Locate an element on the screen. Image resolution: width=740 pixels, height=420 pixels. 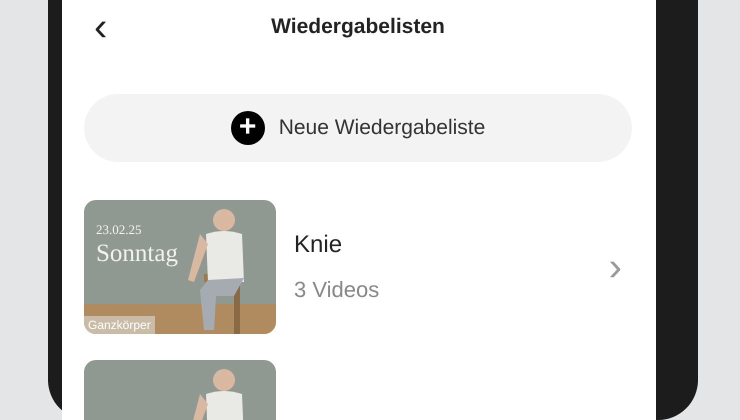
playlist-name: Knie is located at coordinates (319, 245).